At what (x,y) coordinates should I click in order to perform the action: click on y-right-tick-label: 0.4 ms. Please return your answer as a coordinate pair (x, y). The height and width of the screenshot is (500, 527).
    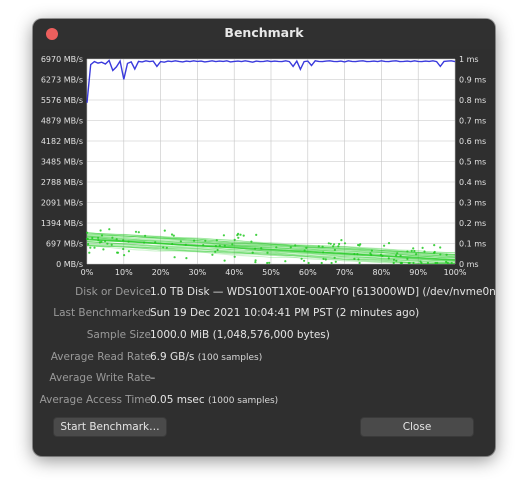
    Looking at the image, I should click on (472, 182).